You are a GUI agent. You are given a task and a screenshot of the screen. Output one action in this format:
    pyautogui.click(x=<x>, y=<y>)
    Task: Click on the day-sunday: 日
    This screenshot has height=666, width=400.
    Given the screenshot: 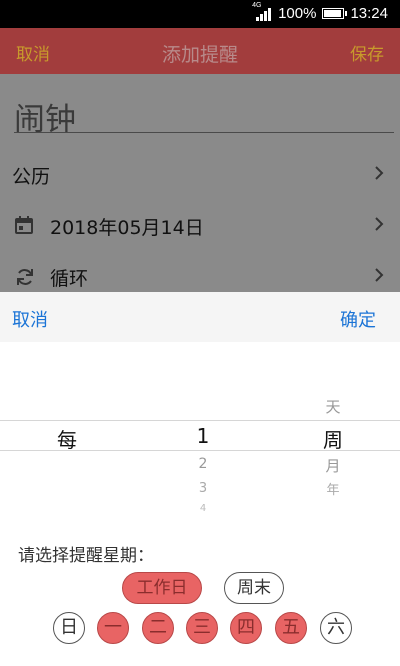 What is the action you would take?
    pyautogui.click(x=69, y=628)
    